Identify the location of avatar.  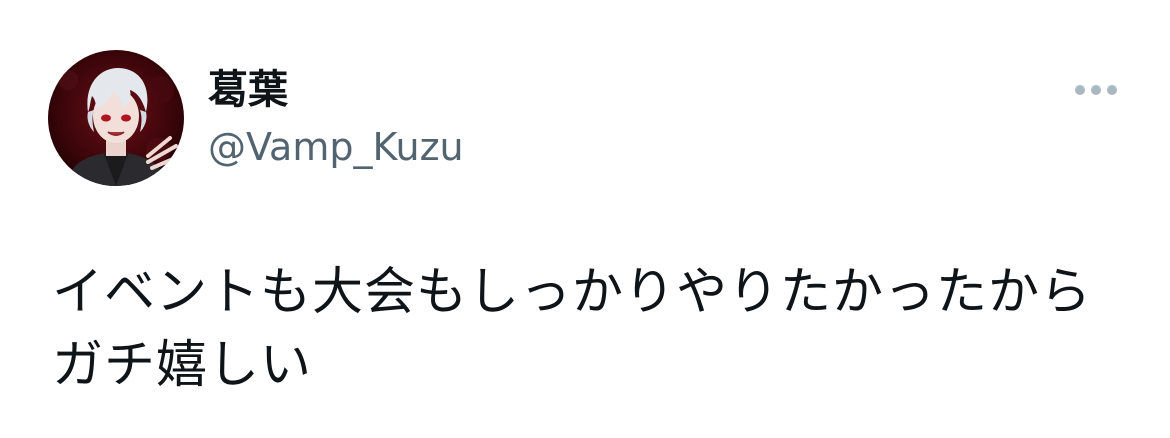
(116, 118).